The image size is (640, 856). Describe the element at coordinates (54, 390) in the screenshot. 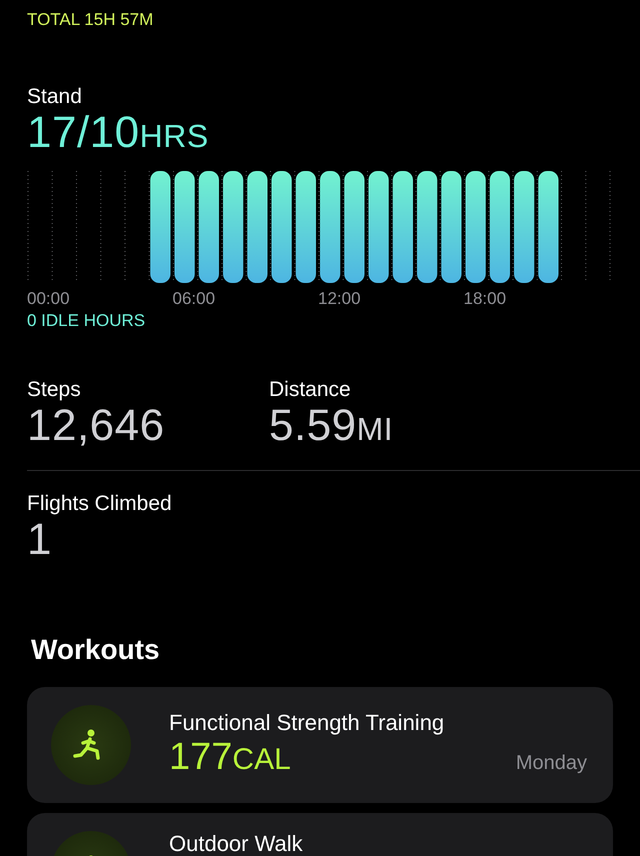

I see `stat-label: Steps` at that location.